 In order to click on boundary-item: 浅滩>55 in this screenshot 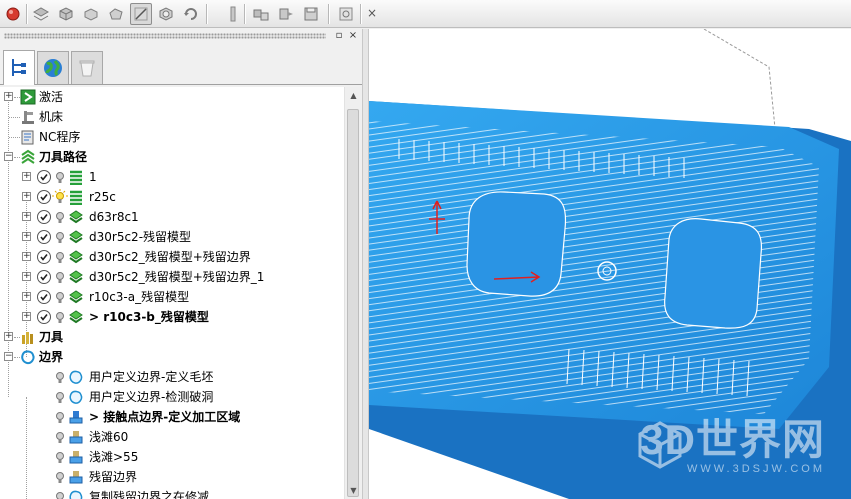, I will do `click(172, 457)`.